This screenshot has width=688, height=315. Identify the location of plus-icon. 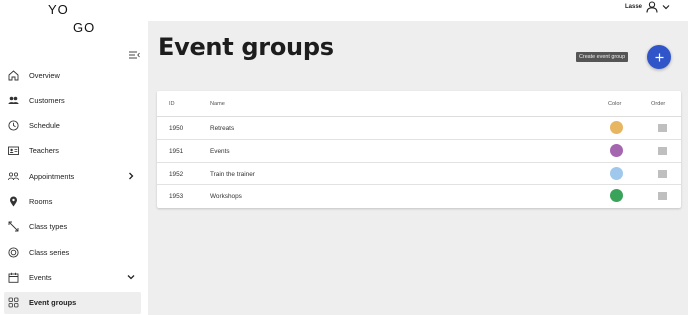
(659, 57).